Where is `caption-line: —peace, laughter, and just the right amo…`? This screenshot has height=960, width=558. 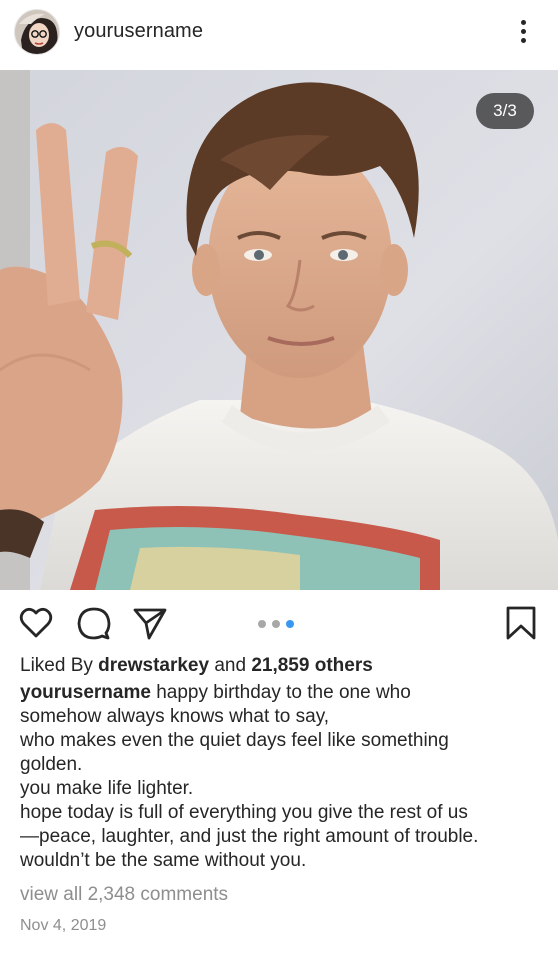
caption-line: —peace, laughter, and just the right amo… is located at coordinates (249, 836).